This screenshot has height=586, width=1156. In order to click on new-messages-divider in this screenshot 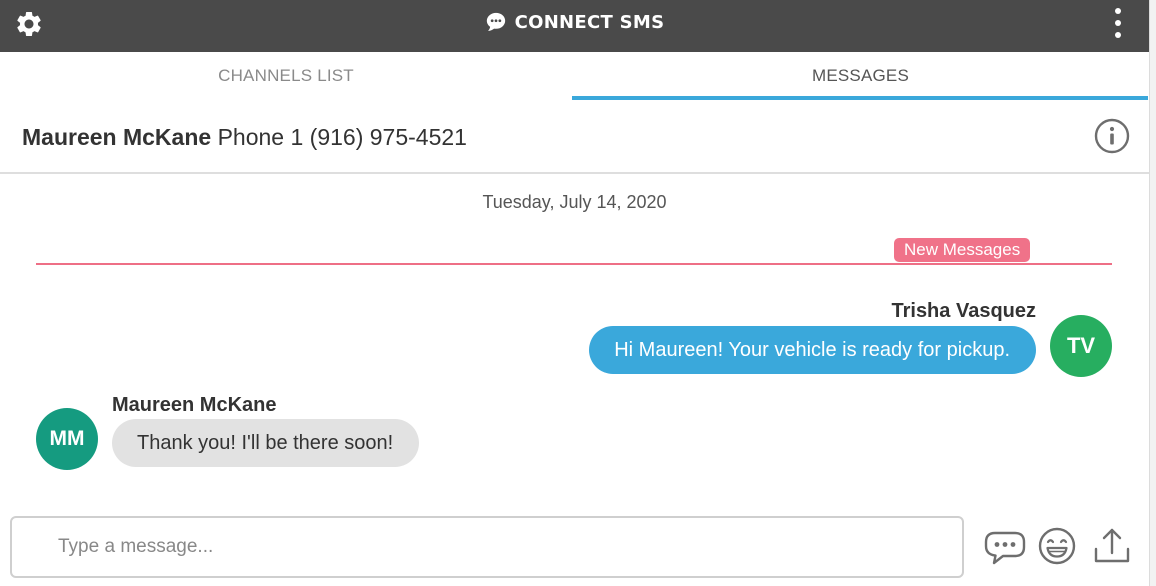, I will do `click(574, 264)`.